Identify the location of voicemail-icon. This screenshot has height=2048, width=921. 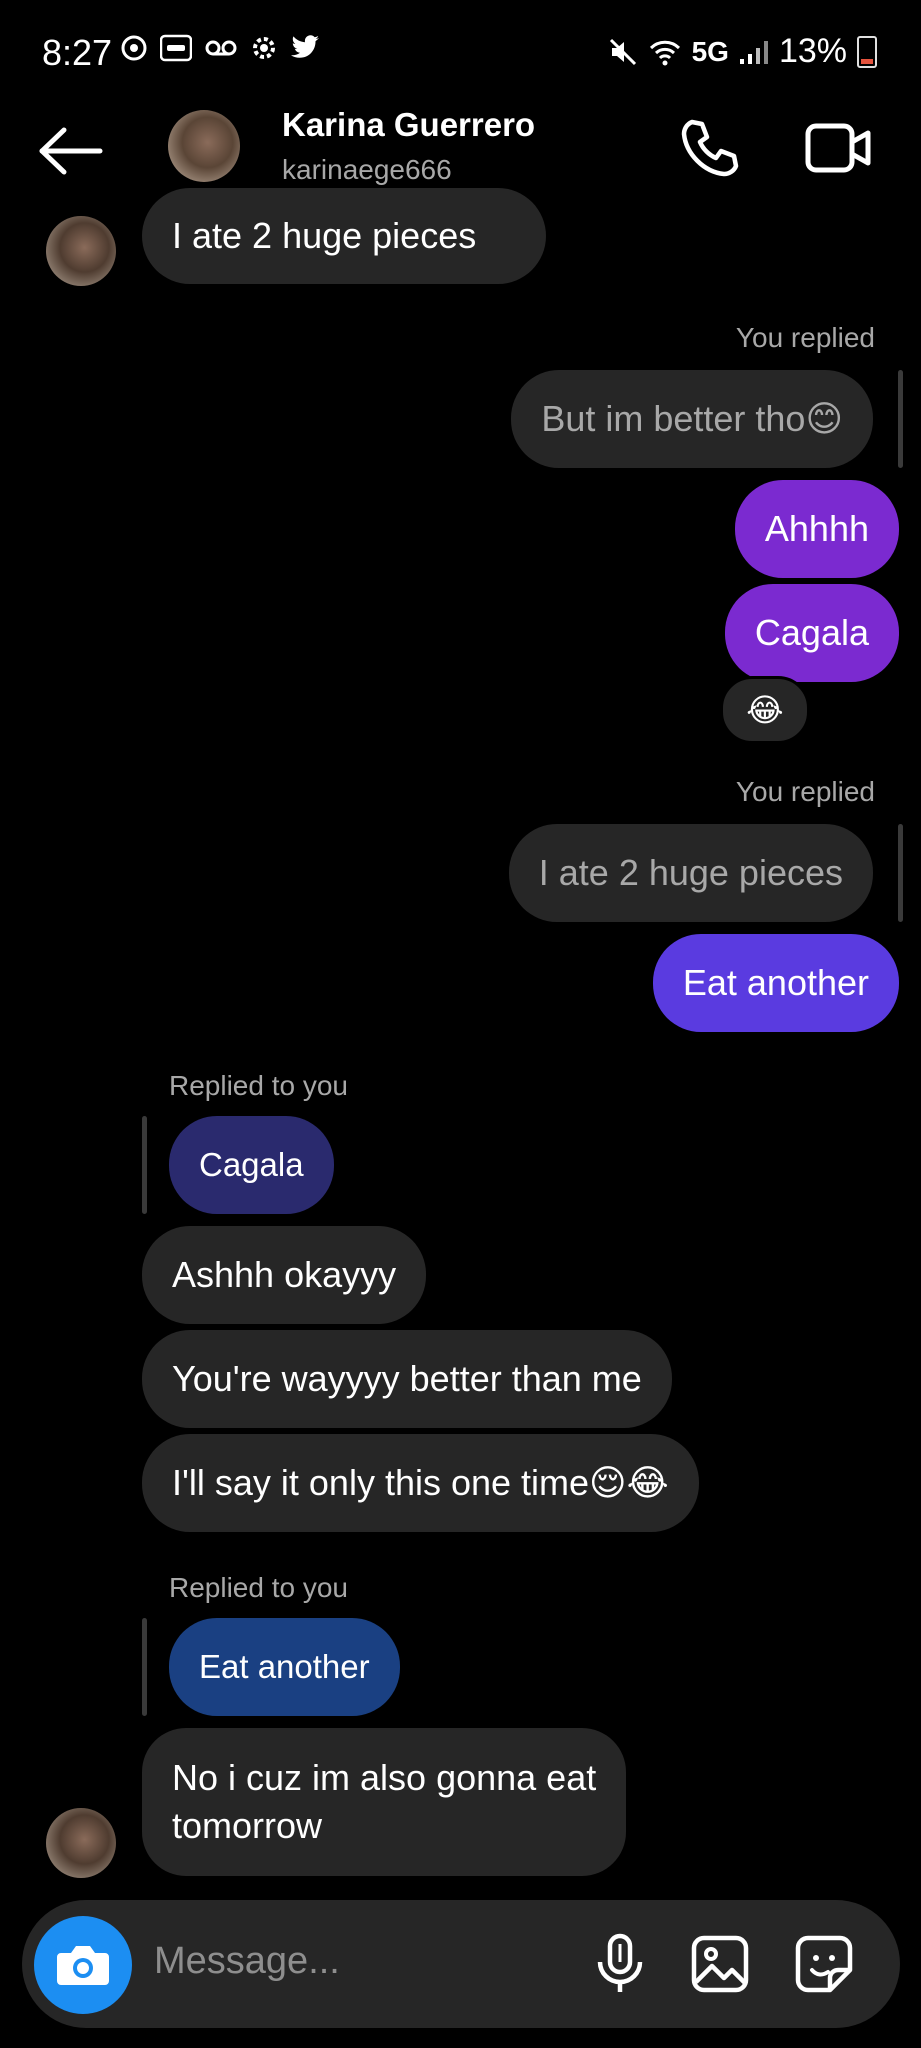
(221, 48).